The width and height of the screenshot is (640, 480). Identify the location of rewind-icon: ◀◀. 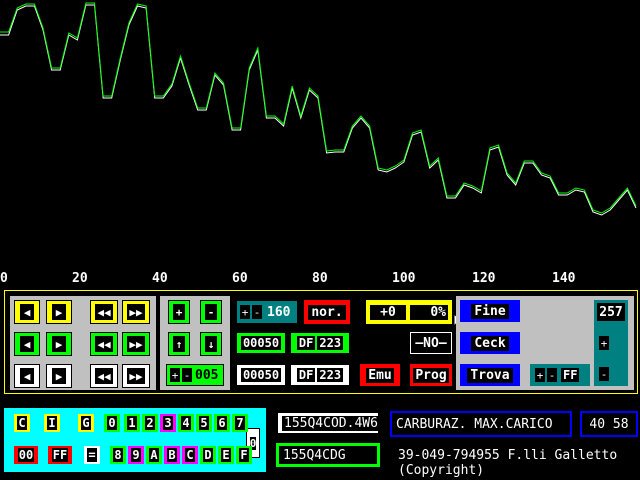
(104, 312).